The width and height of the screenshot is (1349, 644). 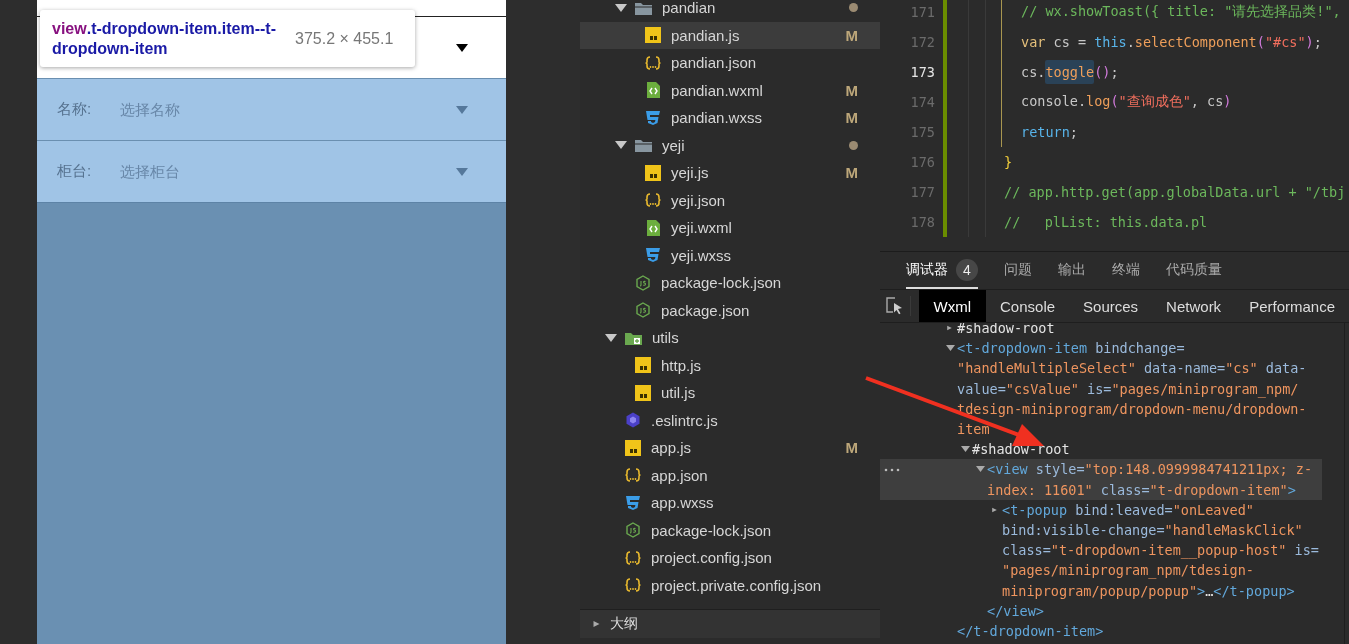 I want to click on file-name: package.json, so click(x=705, y=310).